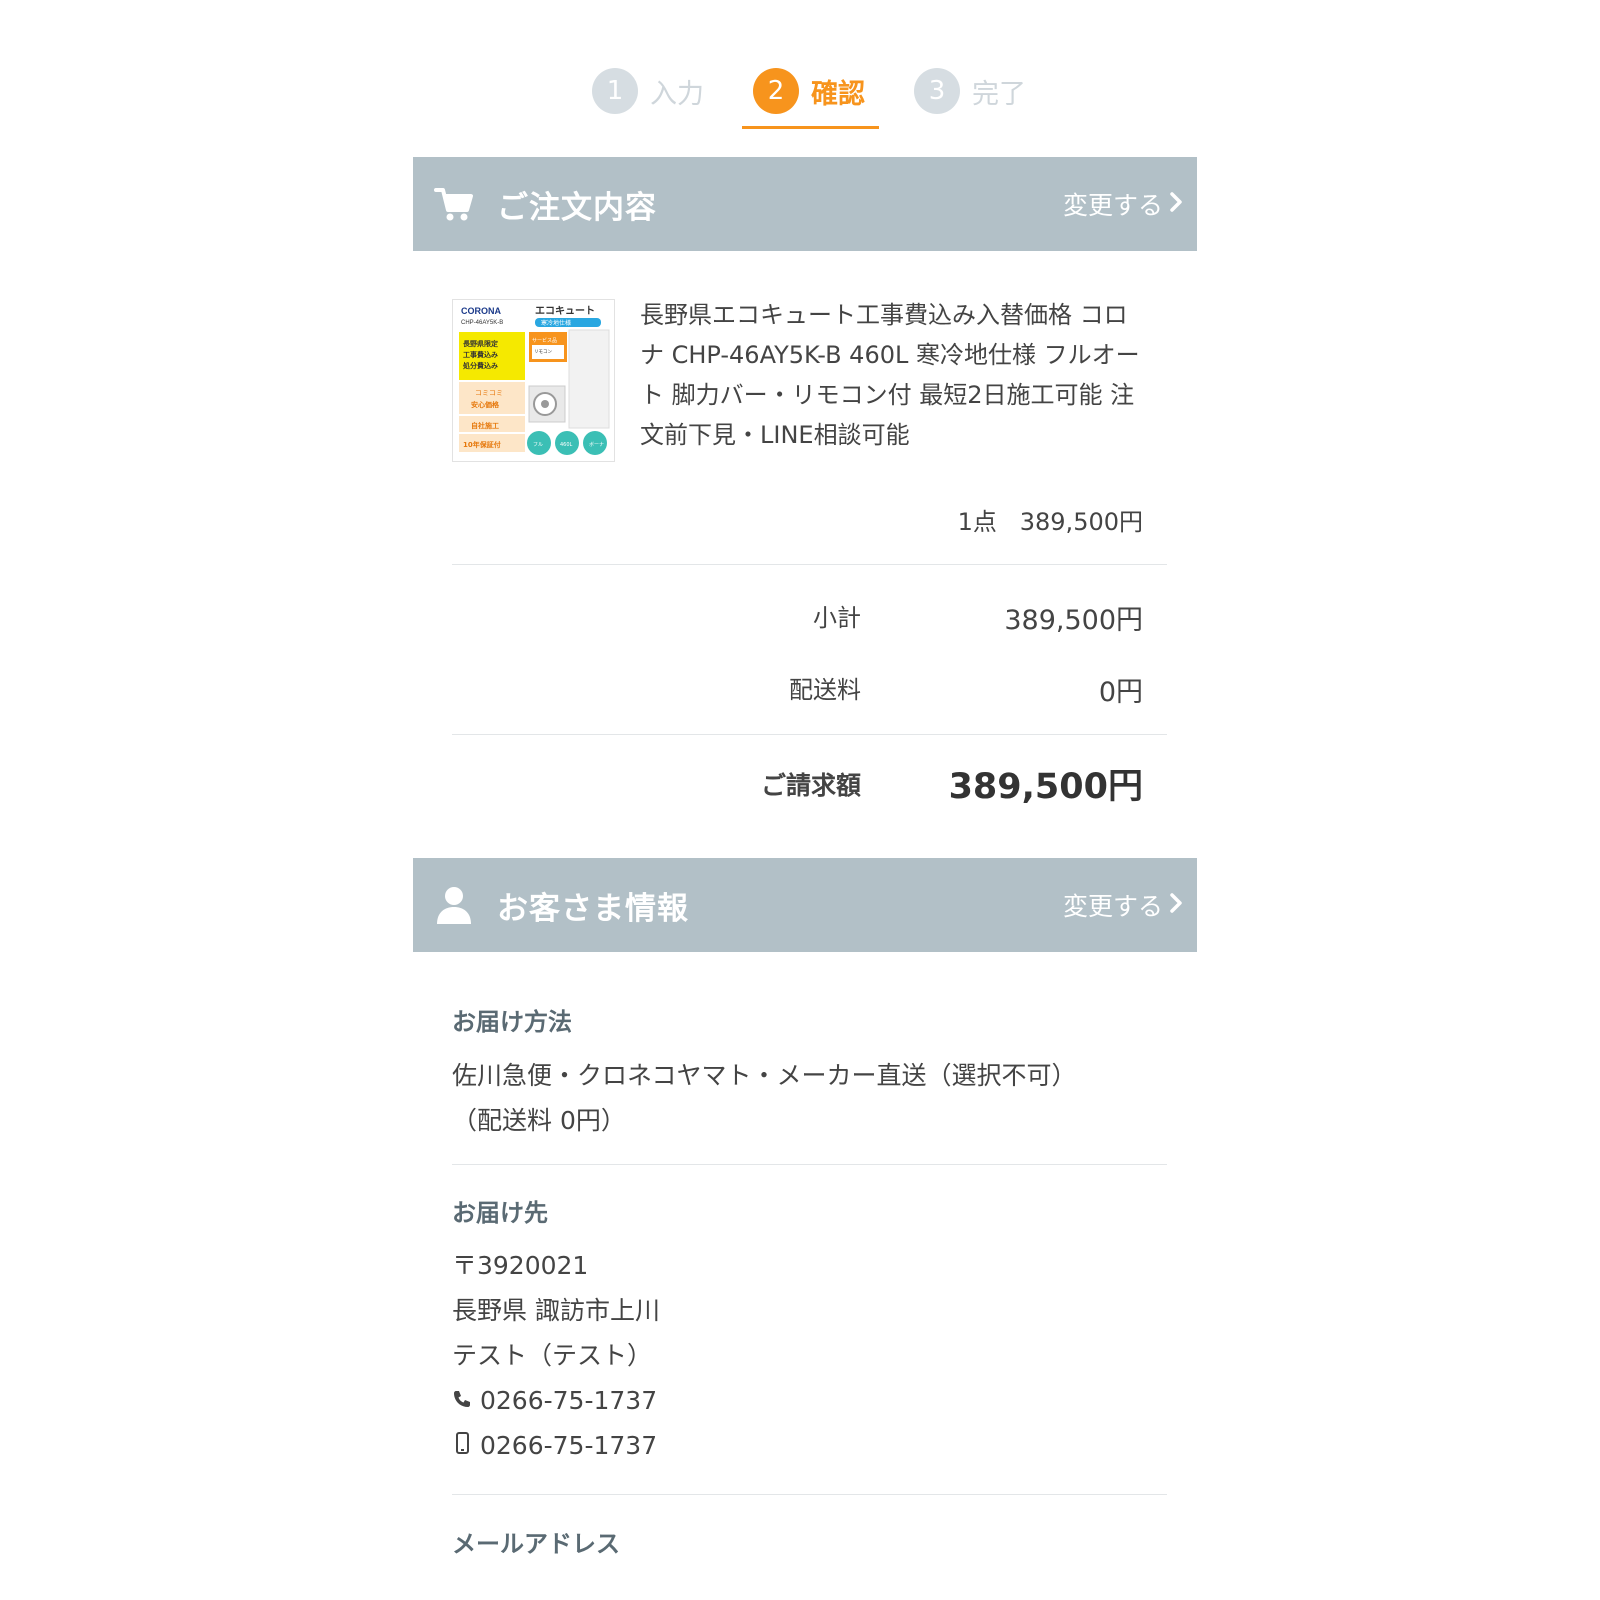 Image resolution: width=1600 pixels, height=1600 pixels. What do you see at coordinates (837, 618) in the screenshot?
I see `subtotal-label: 小計` at bounding box center [837, 618].